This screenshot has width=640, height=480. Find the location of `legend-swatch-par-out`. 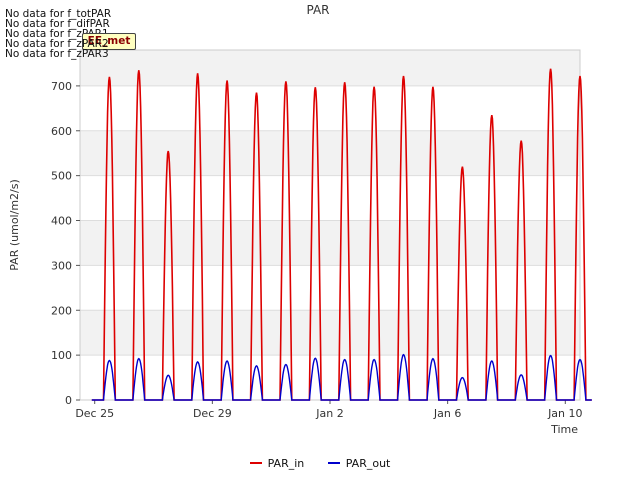

legend-swatch-par-out is located at coordinates (333, 463).